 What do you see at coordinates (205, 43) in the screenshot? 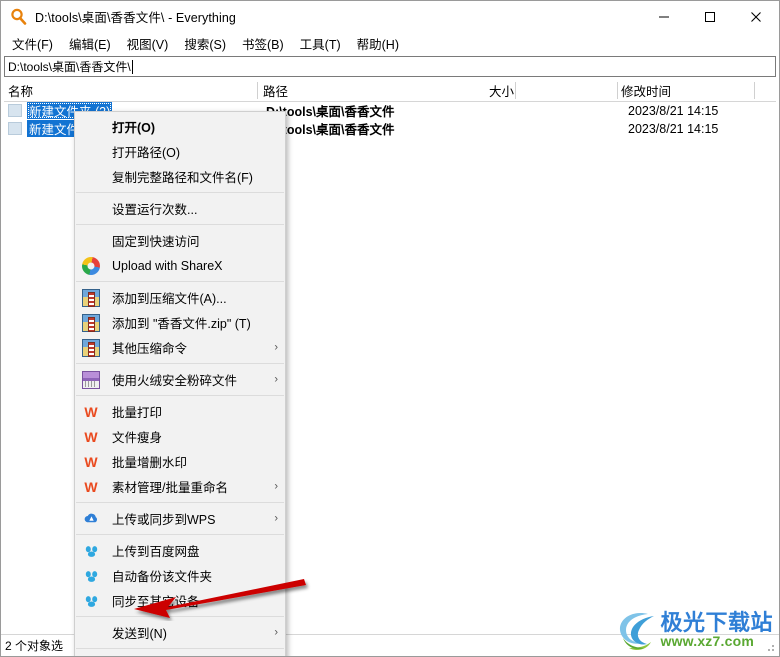
I see `menu-search: 搜索(S)` at bounding box center [205, 43].